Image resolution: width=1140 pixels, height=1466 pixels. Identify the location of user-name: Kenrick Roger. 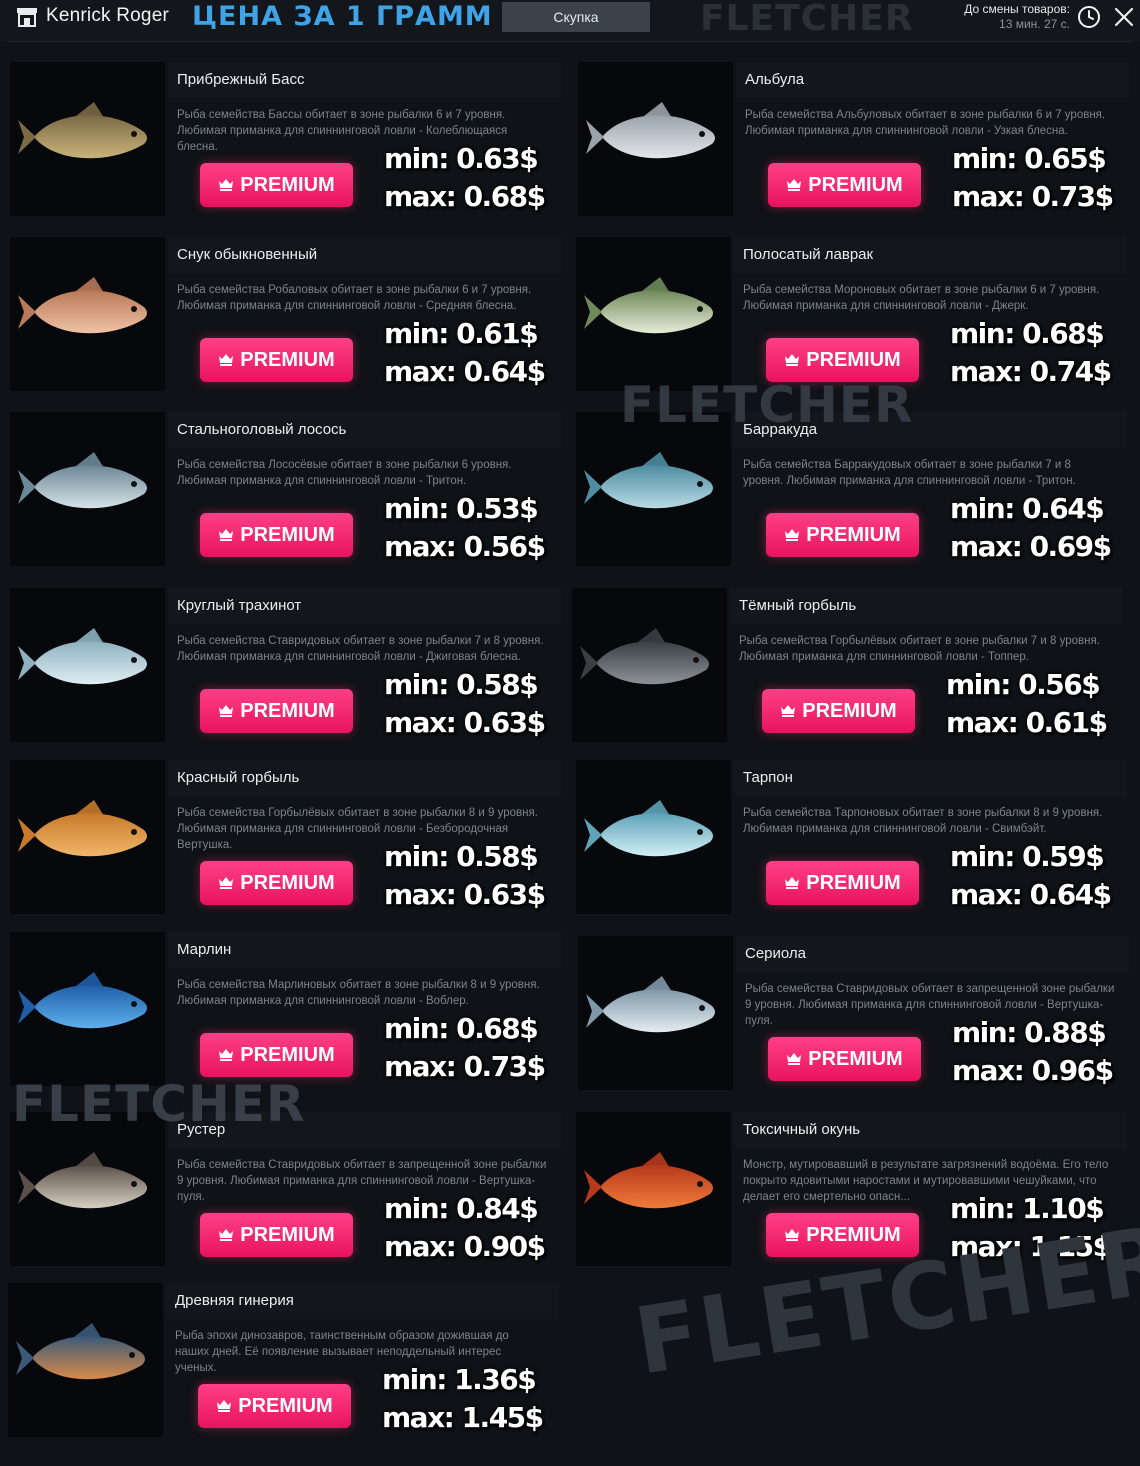
(107, 15).